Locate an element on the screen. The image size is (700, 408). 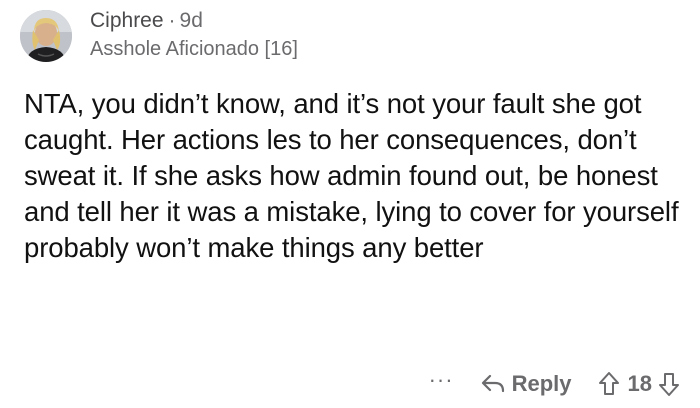
vote-score: 18 is located at coordinates (639, 383).